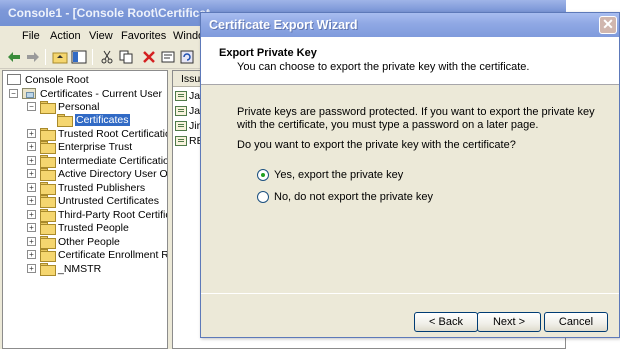  I want to click on export-key-yes-option: Yes, export the private key, so click(330, 175).